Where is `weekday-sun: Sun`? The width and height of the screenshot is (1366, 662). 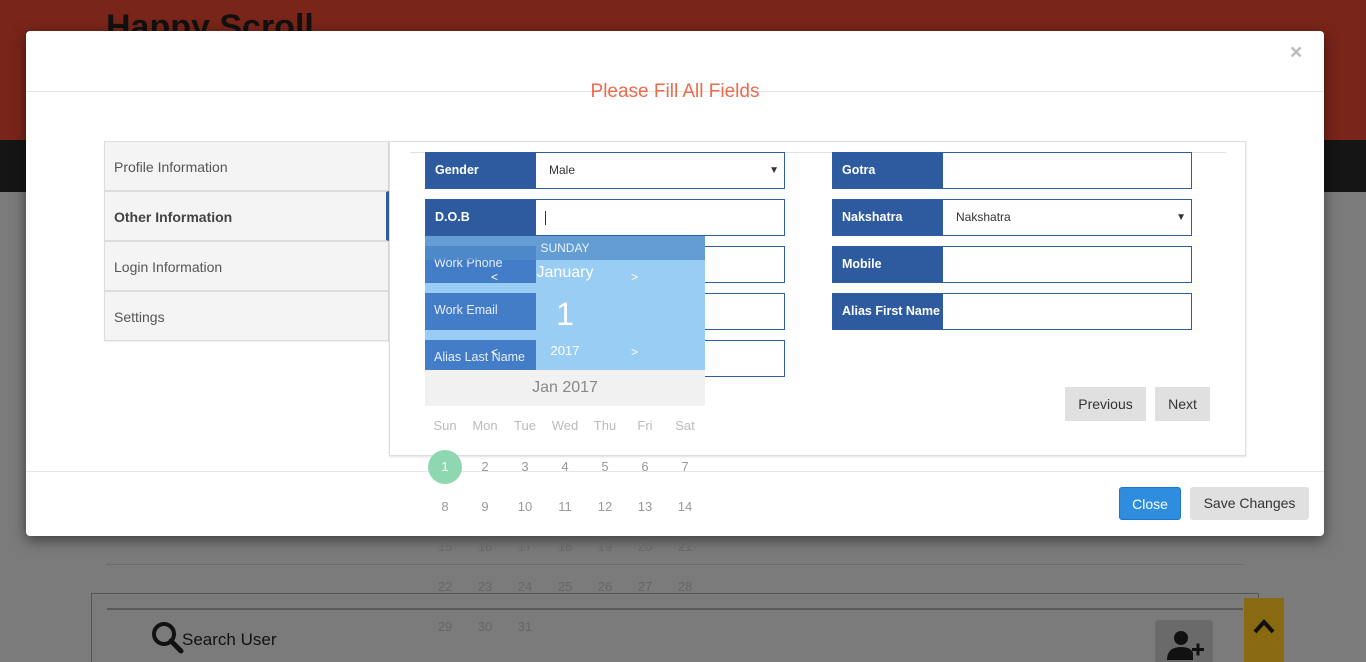 weekday-sun: Sun is located at coordinates (445, 425).